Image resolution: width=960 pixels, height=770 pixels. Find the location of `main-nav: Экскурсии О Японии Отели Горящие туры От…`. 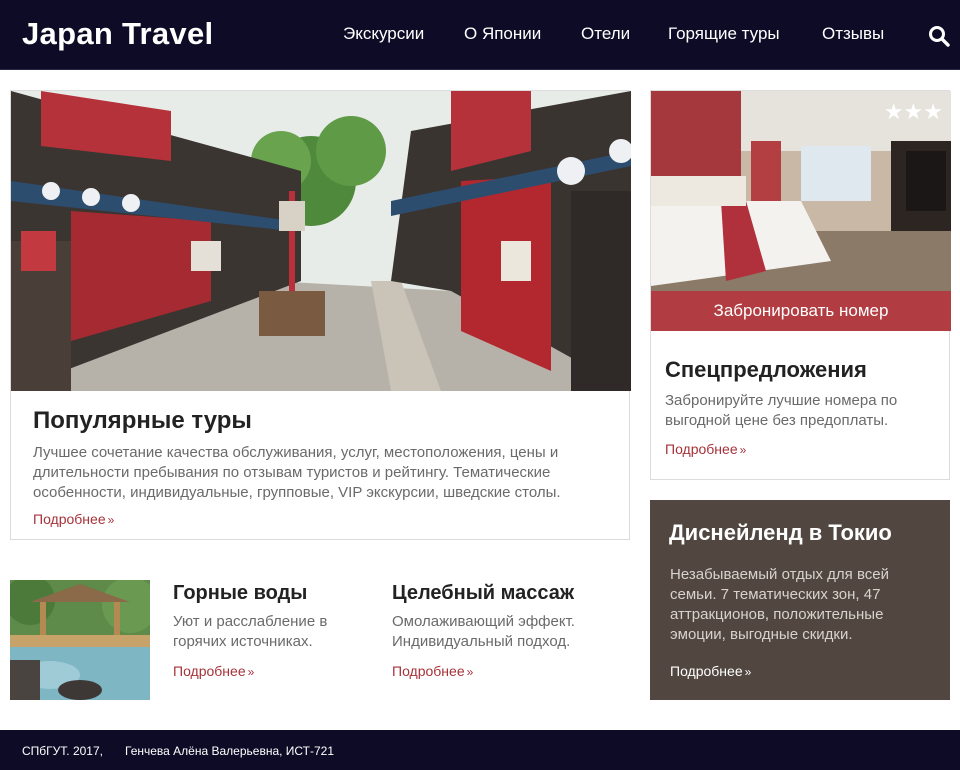

main-nav: Экскурсии О Японии Отели Горящие туры От… is located at coordinates (480, 36).